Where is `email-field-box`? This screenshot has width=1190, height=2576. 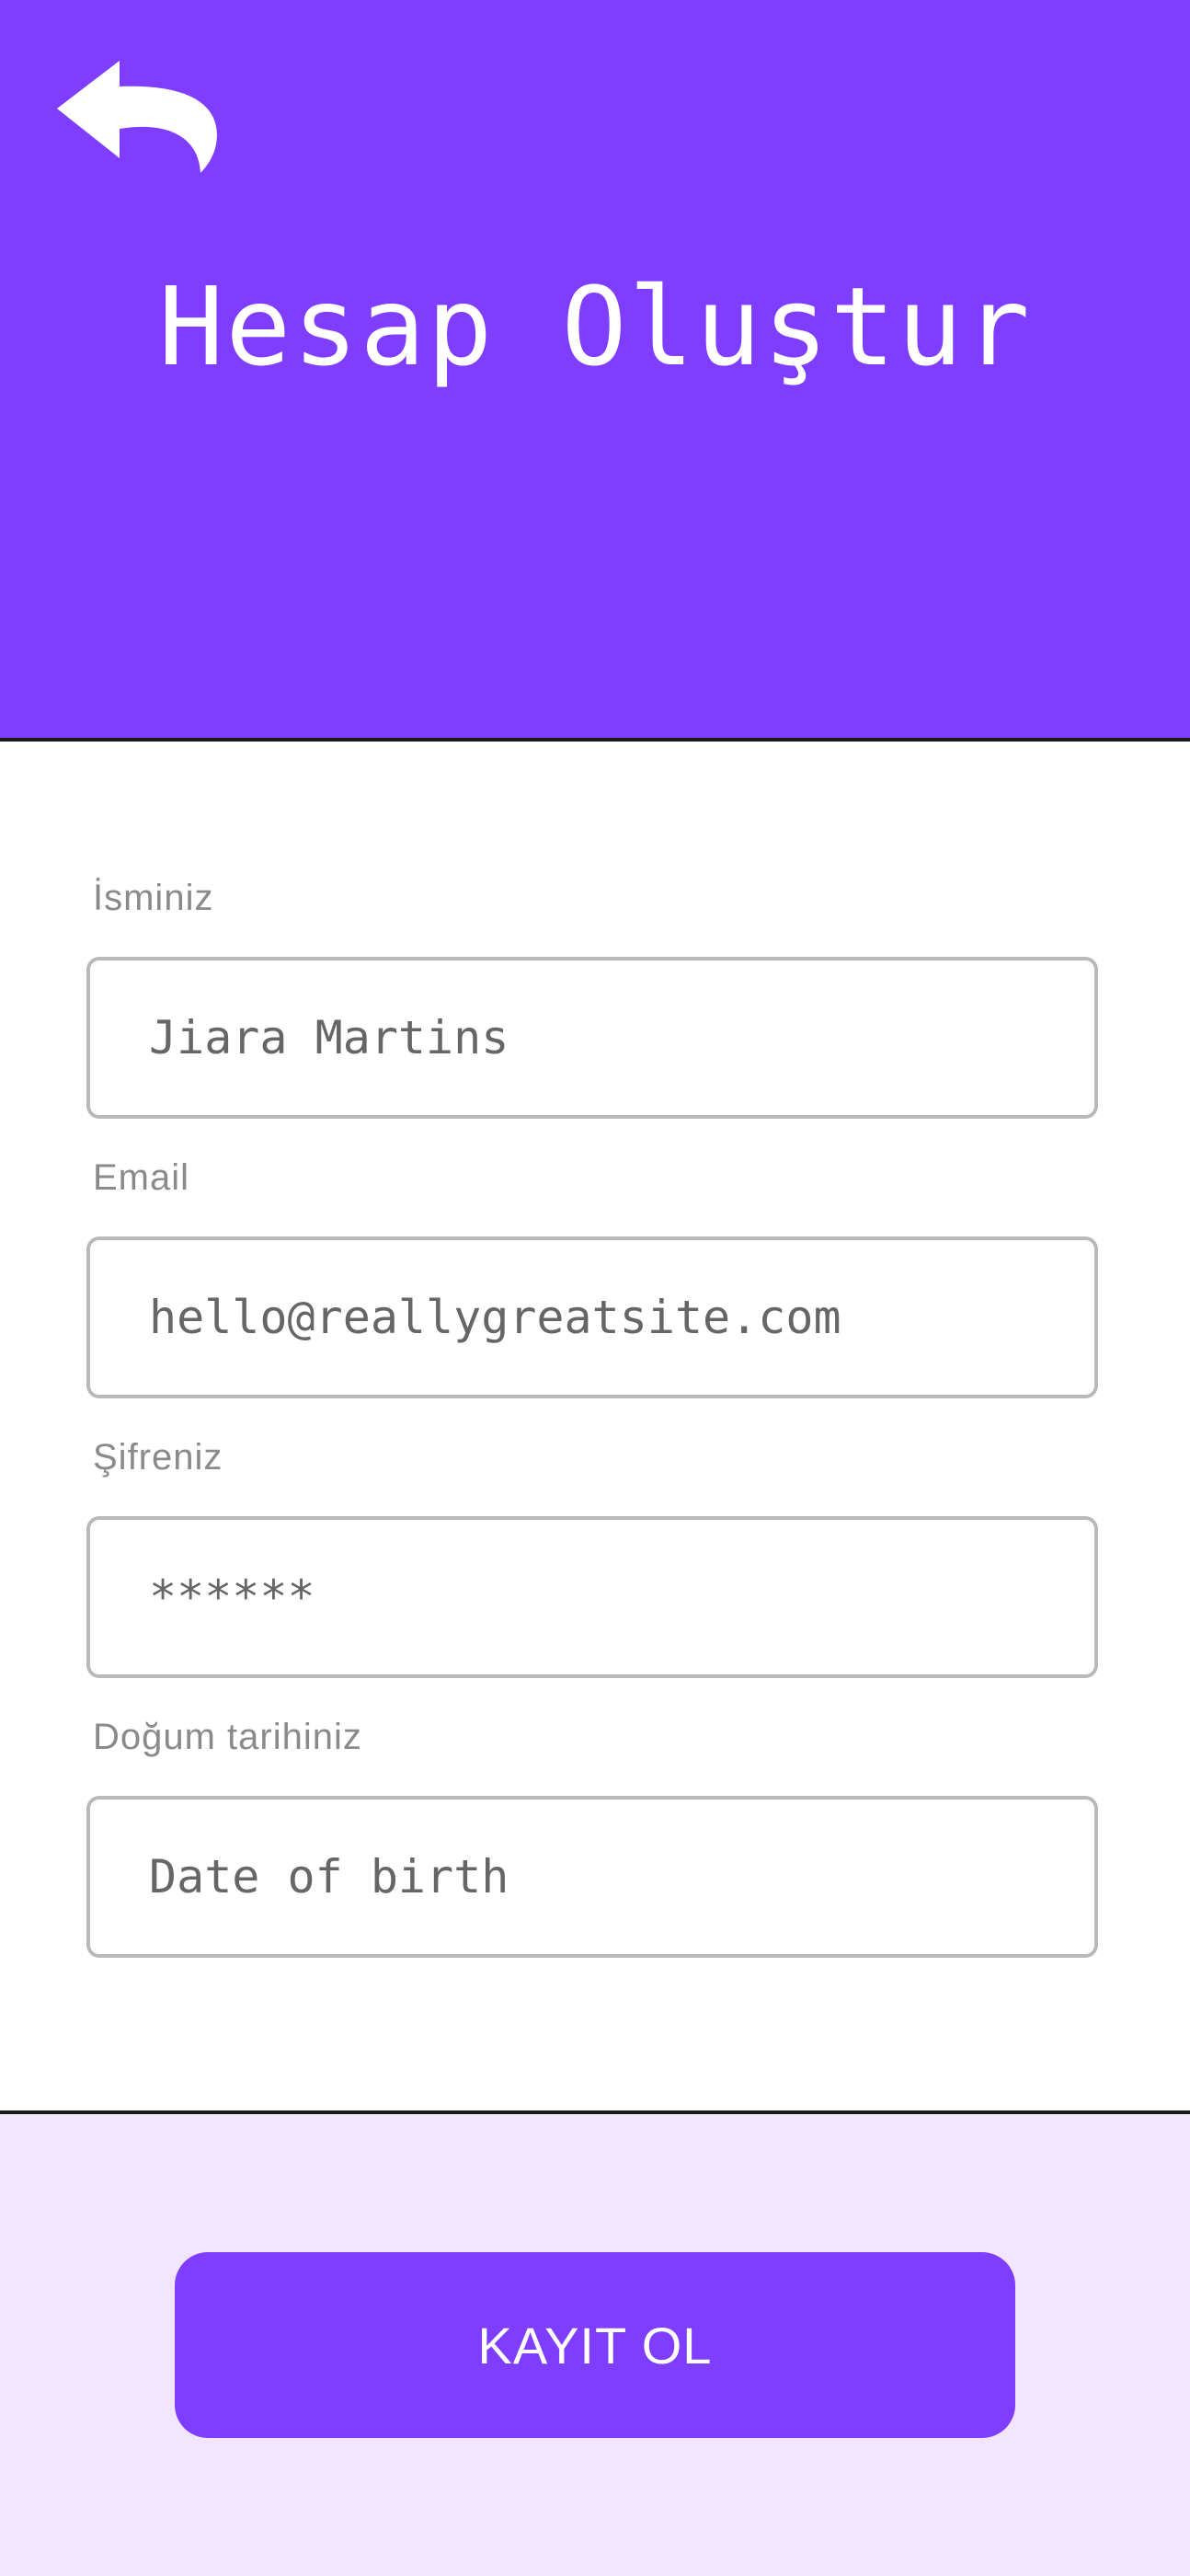 email-field-box is located at coordinates (592, 1317).